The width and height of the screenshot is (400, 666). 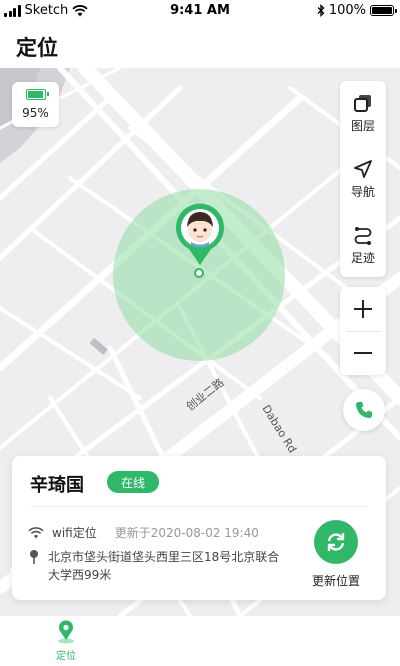 I want to click on location-type: wifi定位, so click(x=74, y=533).